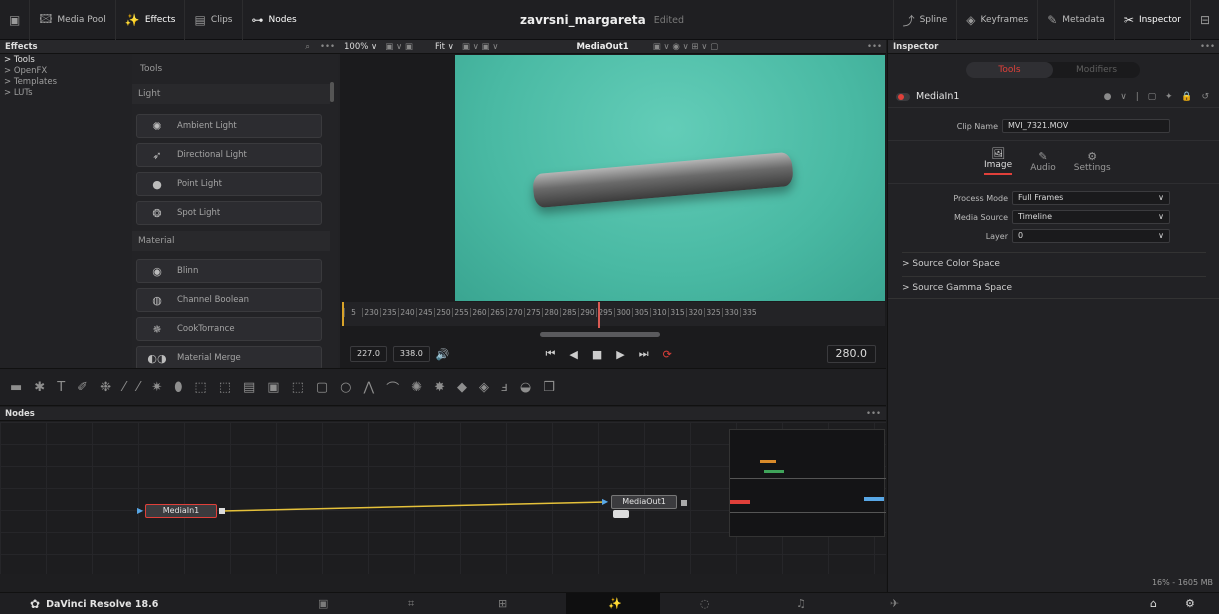 This screenshot has height=614, width=1219. I want to click on blur-tool-icon: ⁄, so click(124, 387).